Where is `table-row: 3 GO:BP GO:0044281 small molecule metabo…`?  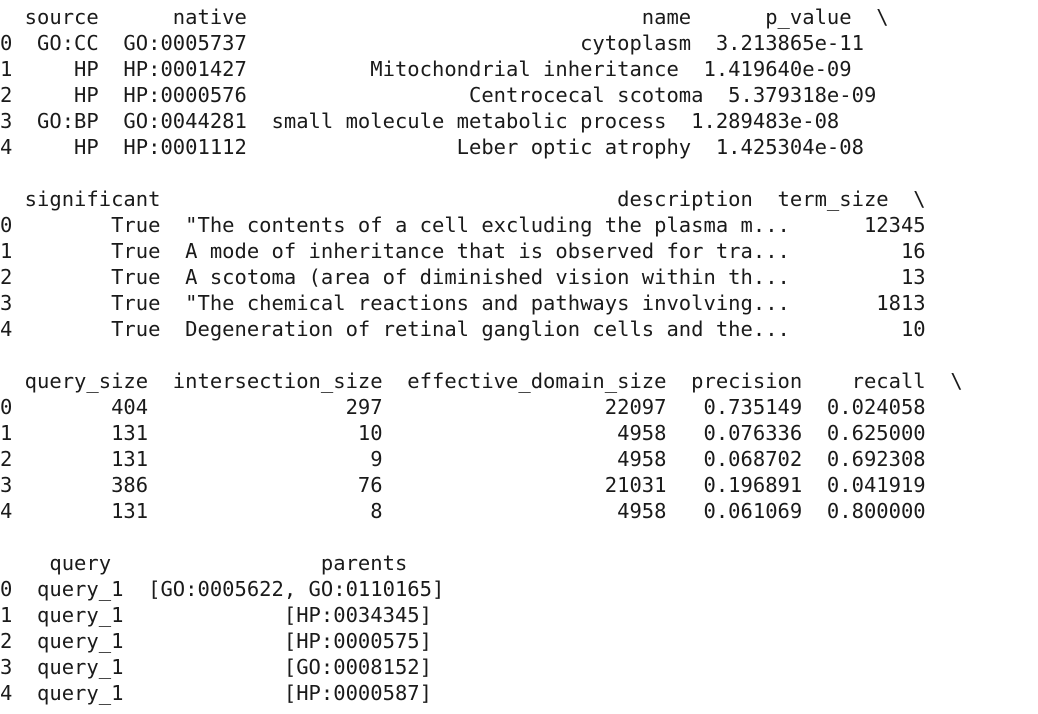 table-row: 3 GO:BP GO:0044281 small molecule metabo… is located at coordinates (420, 121).